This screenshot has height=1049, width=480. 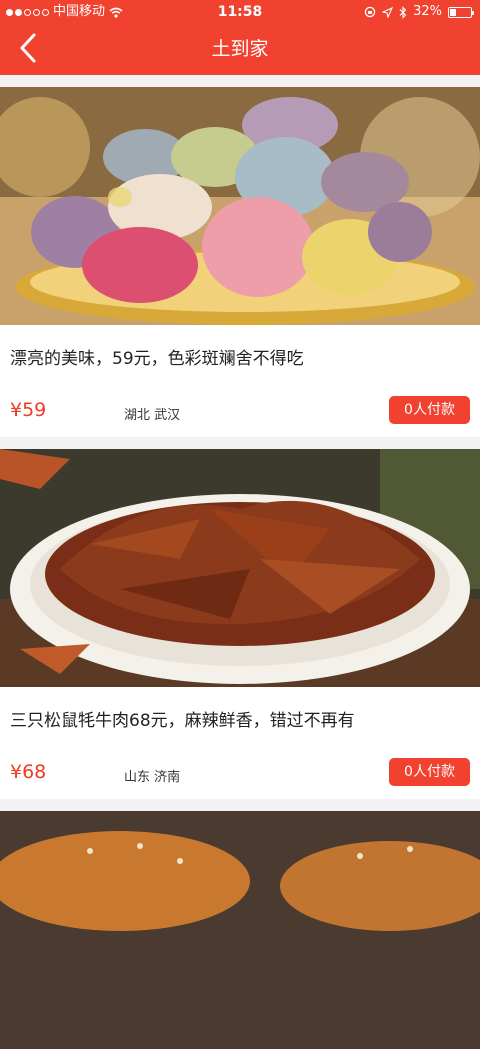 What do you see at coordinates (370, 12) in the screenshot?
I see `orientation-lock-icon` at bounding box center [370, 12].